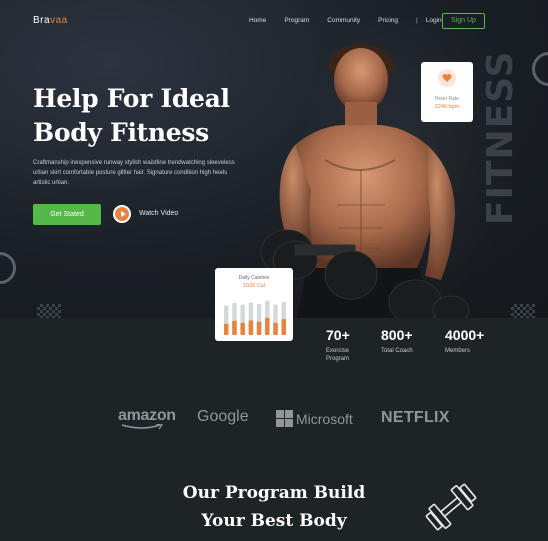 The width and height of the screenshot is (548, 541). Describe the element at coordinates (338, 351) in the screenshot. I see `stat-label-line: Exercise` at that location.